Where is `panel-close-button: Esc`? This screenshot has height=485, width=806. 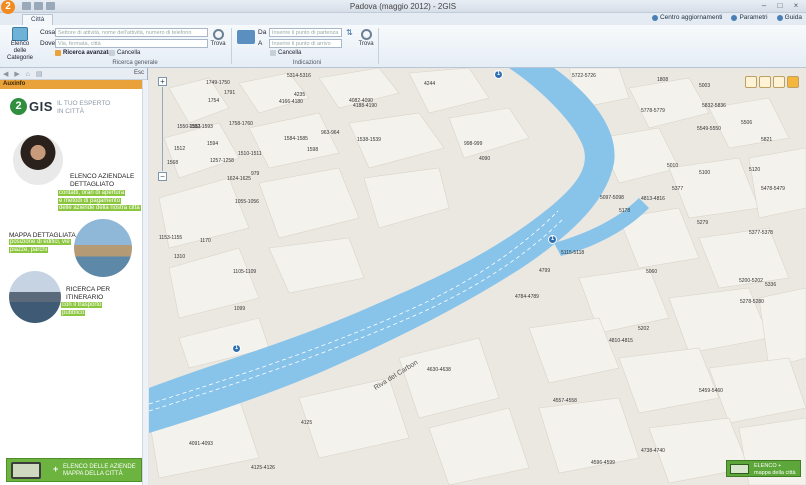
panel-close-button: Esc is located at coordinates (139, 73).